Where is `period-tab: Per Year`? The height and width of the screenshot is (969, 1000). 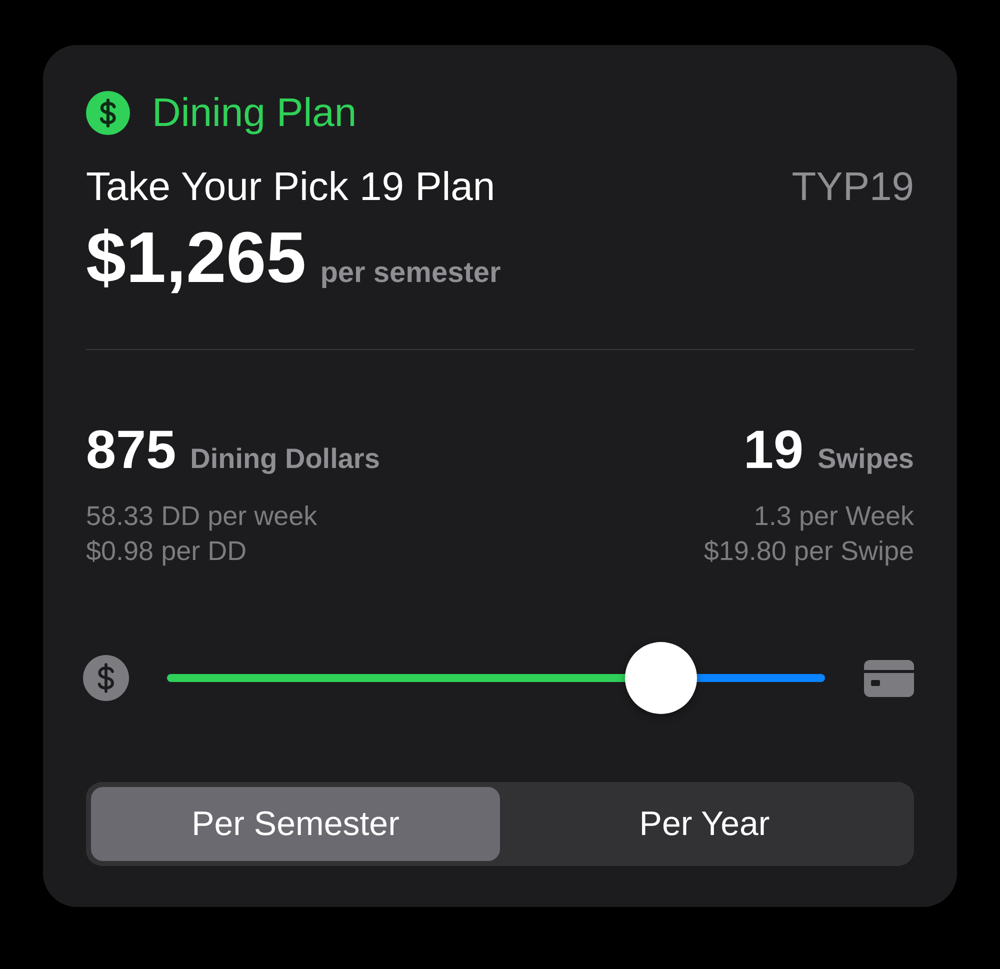
period-tab: Per Year is located at coordinates (704, 824).